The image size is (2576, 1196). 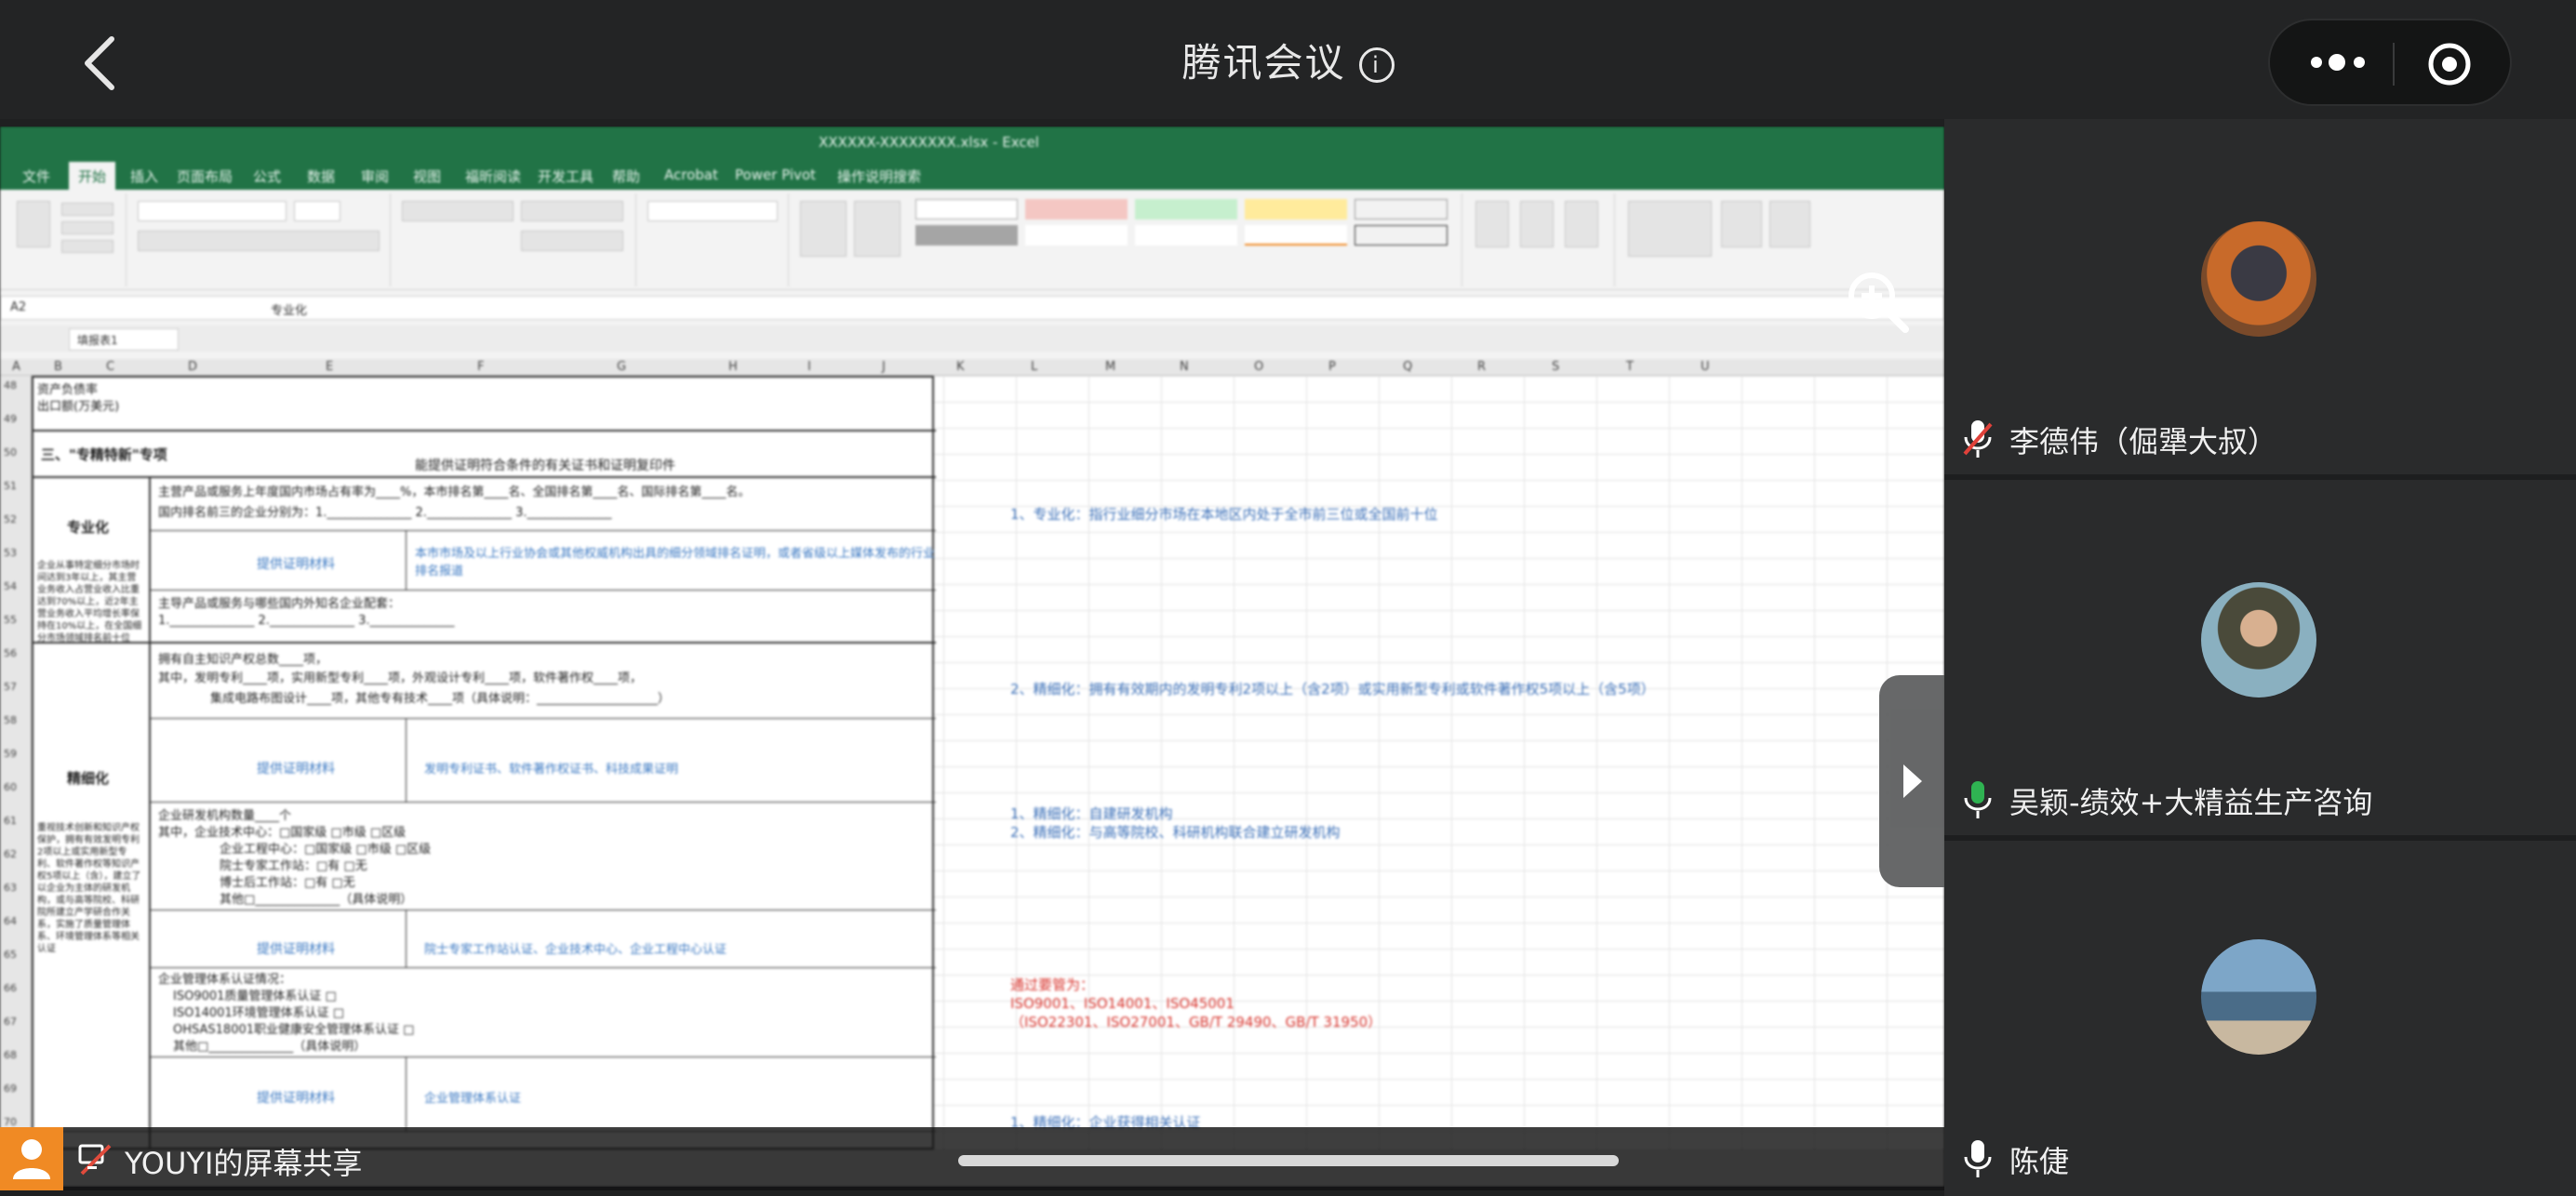 What do you see at coordinates (1877, 301) in the screenshot?
I see `zoom-in-icon` at bounding box center [1877, 301].